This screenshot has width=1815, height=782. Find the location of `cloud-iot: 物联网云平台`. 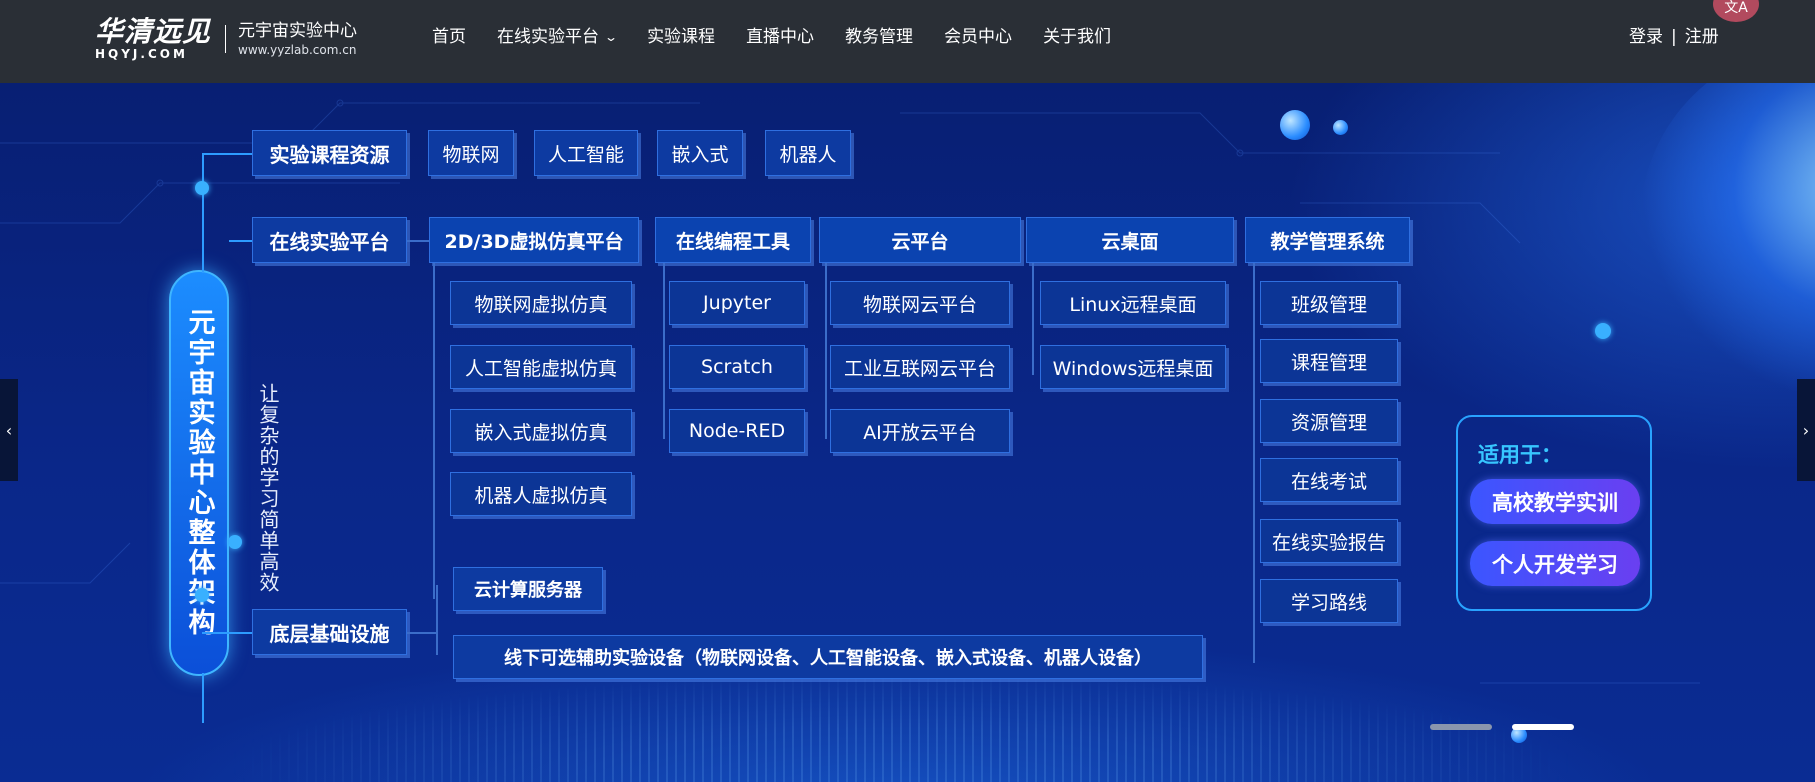

cloud-iot: 物联网云平台 is located at coordinates (920, 303).